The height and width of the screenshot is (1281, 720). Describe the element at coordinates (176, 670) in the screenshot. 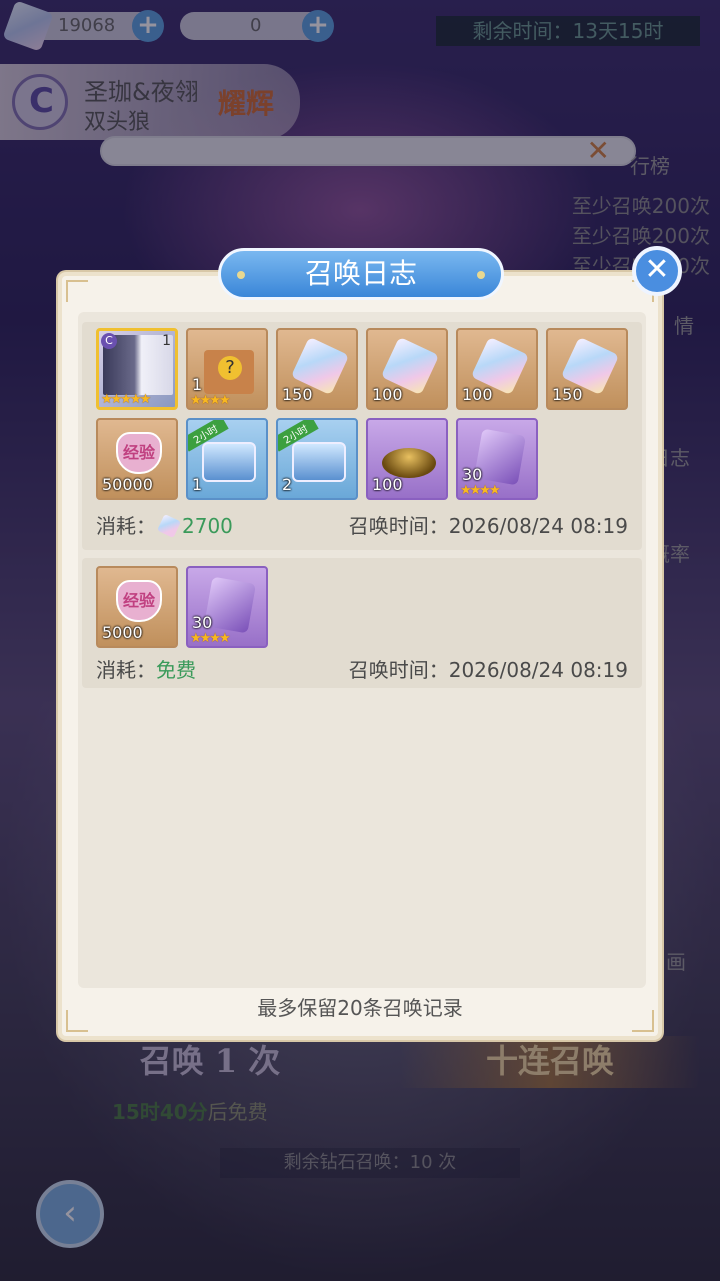

I see `cost-value: 免费` at that location.